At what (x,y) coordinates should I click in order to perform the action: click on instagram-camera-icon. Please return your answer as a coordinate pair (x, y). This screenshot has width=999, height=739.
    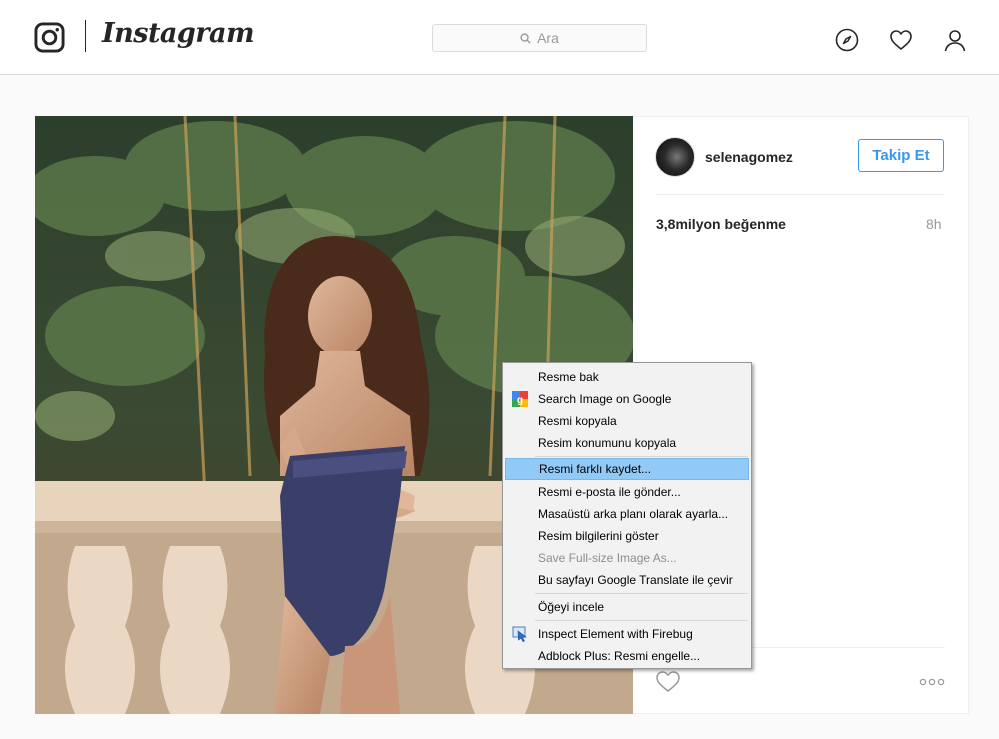
    Looking at the image, I should click on (49, 37).